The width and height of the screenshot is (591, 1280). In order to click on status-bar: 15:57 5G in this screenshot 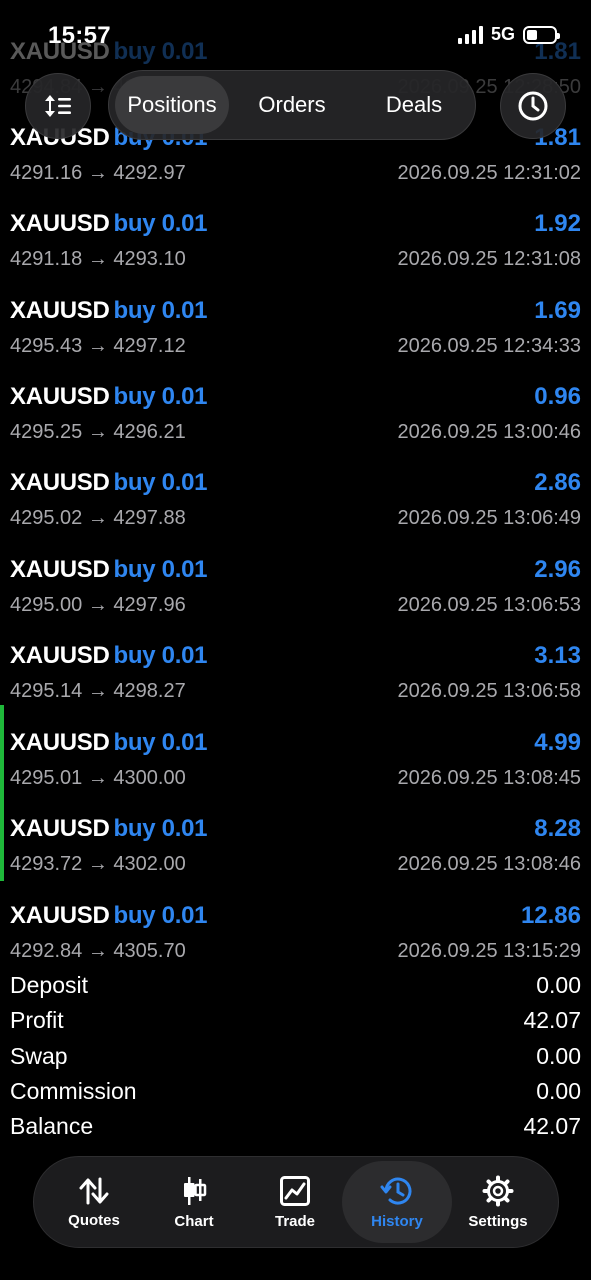, I will do `click(295, 35)`.